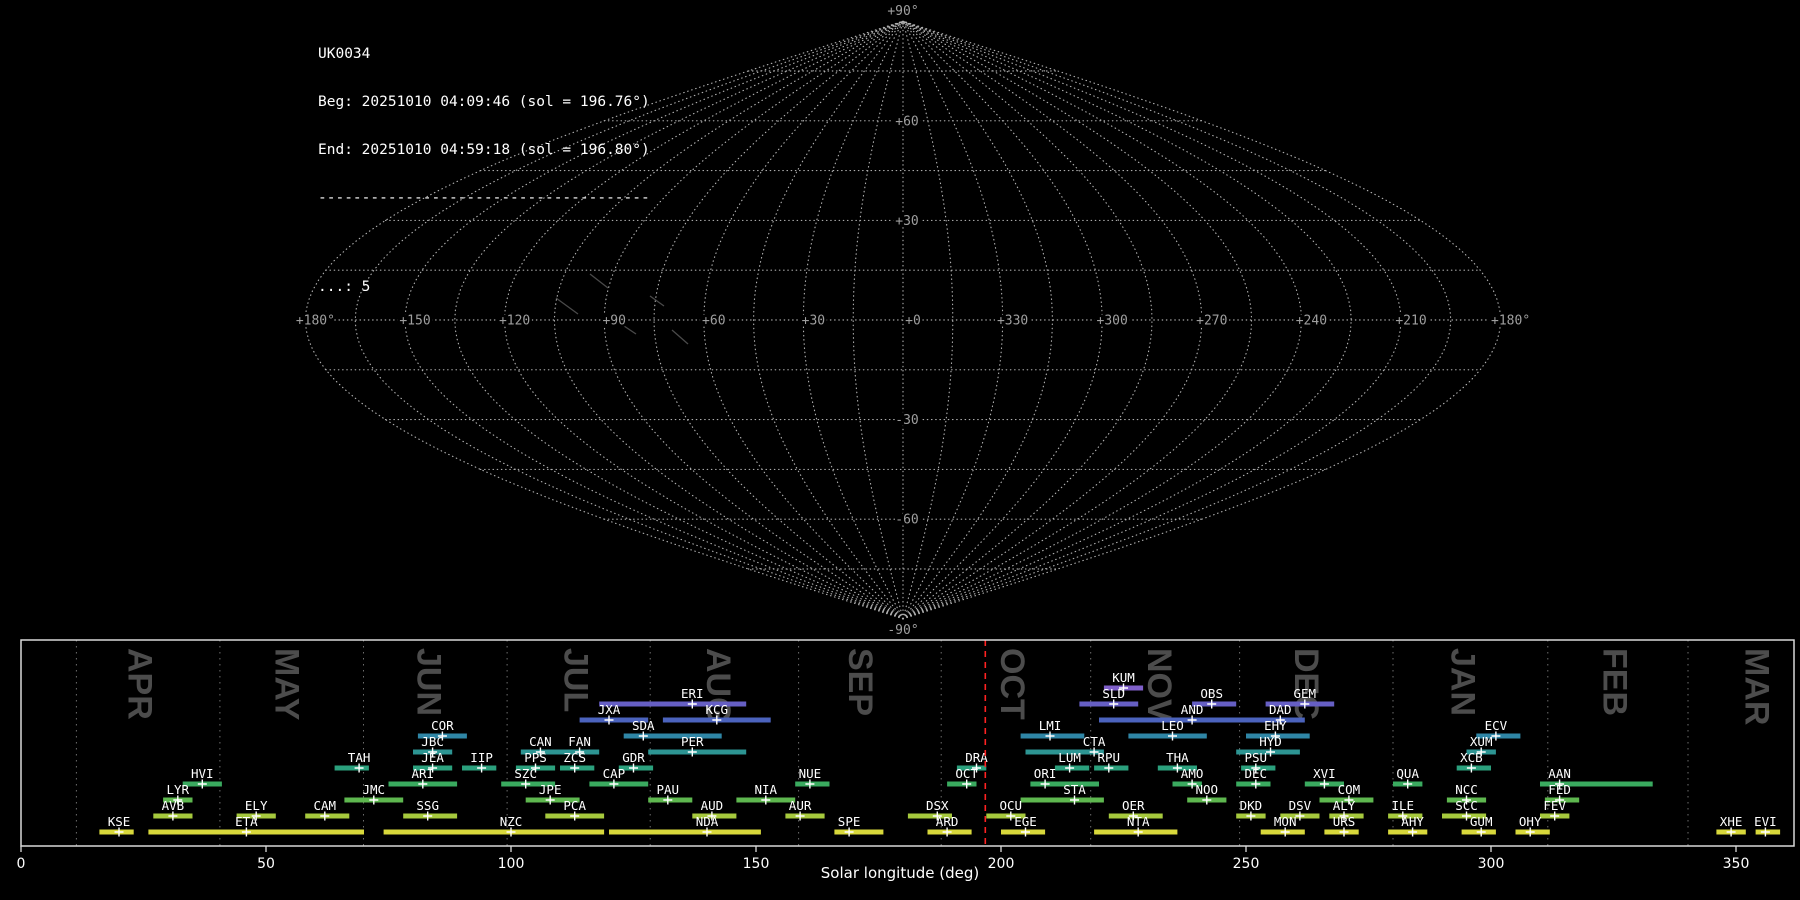 This screenshot has width=1800, height=900. I want to click on shower-code-label: NCC, so click(1466, 789).